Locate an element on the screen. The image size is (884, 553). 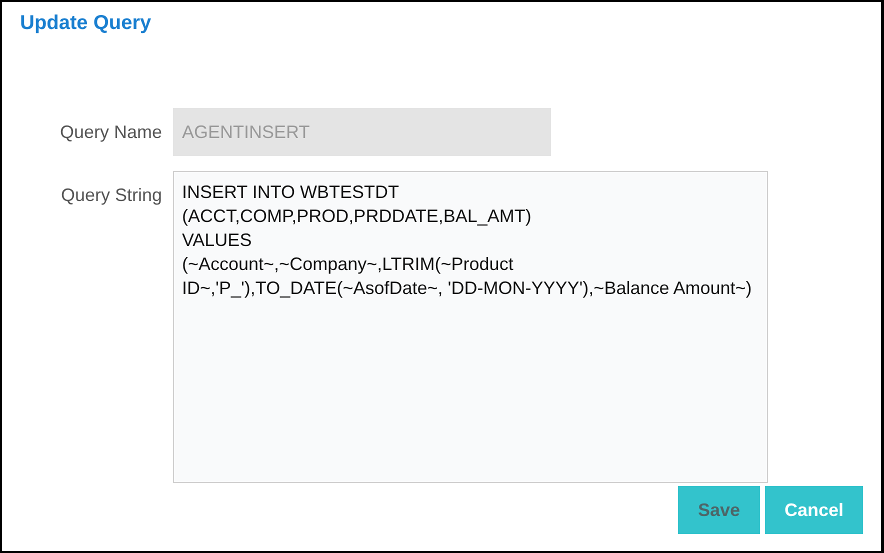
dialog-title: Update Query is located at coordinates (86, 23).